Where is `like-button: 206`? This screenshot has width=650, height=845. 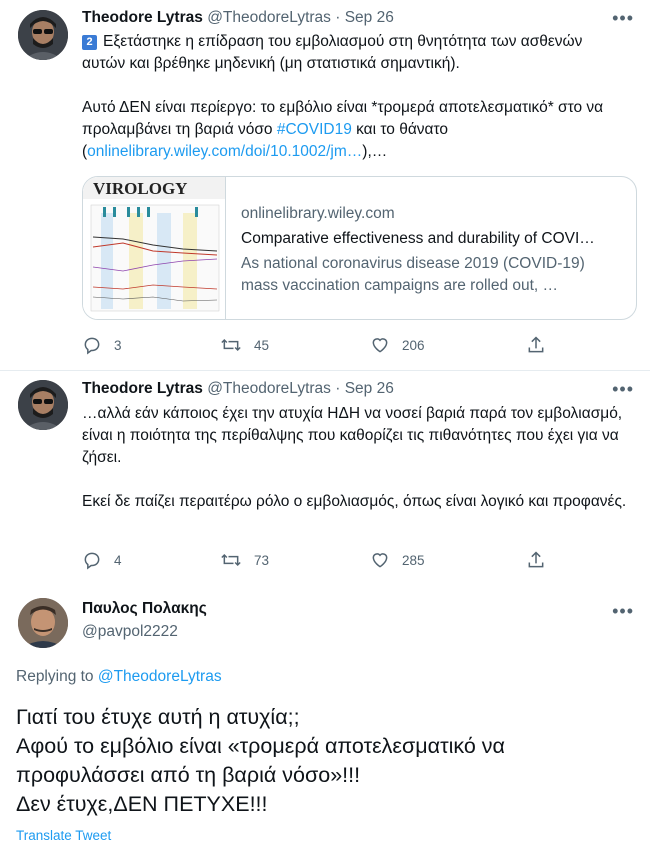
like-button: 206 is located at coordinates (397, 345).